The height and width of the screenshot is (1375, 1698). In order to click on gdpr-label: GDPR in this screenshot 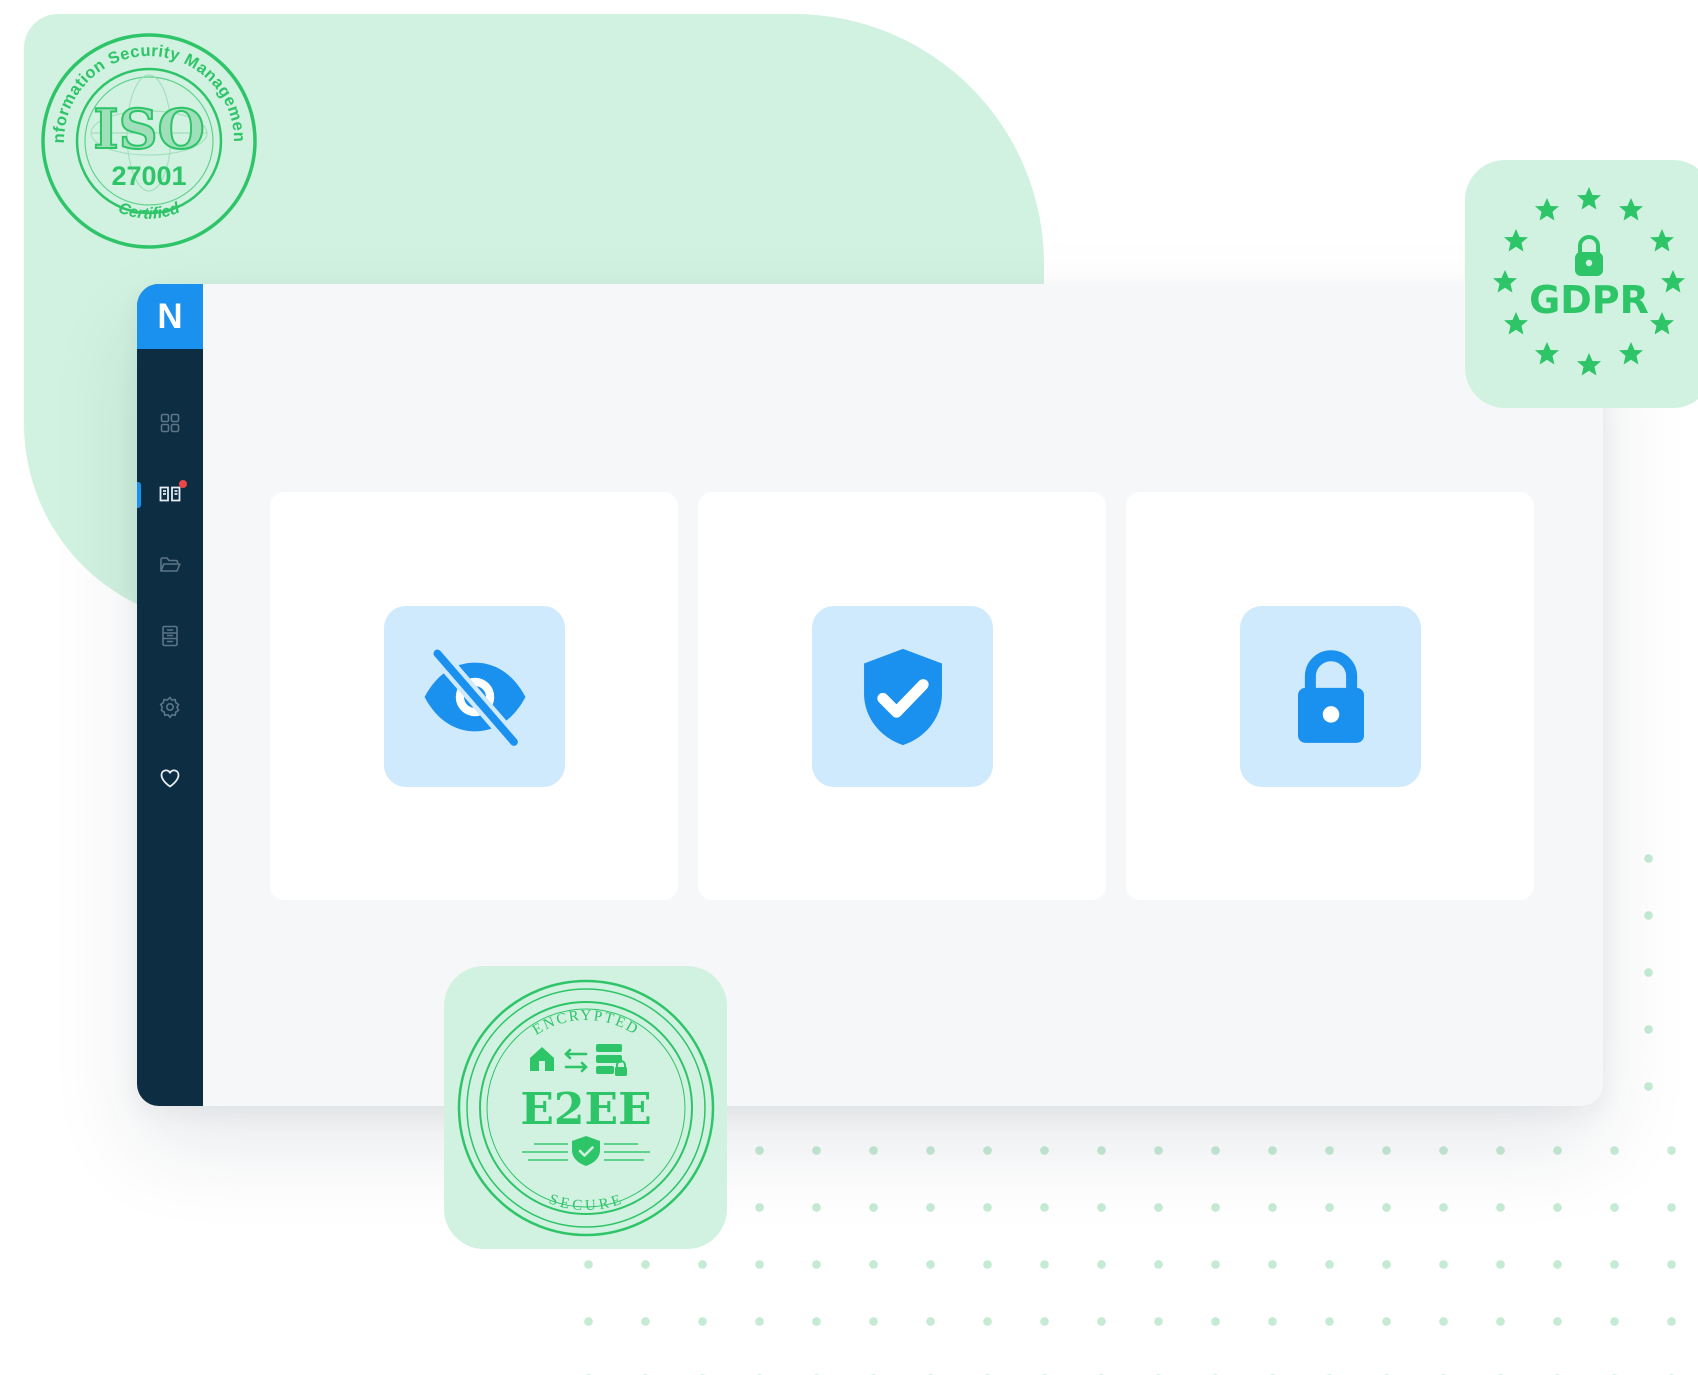, I will do `click(1589, 300)`.